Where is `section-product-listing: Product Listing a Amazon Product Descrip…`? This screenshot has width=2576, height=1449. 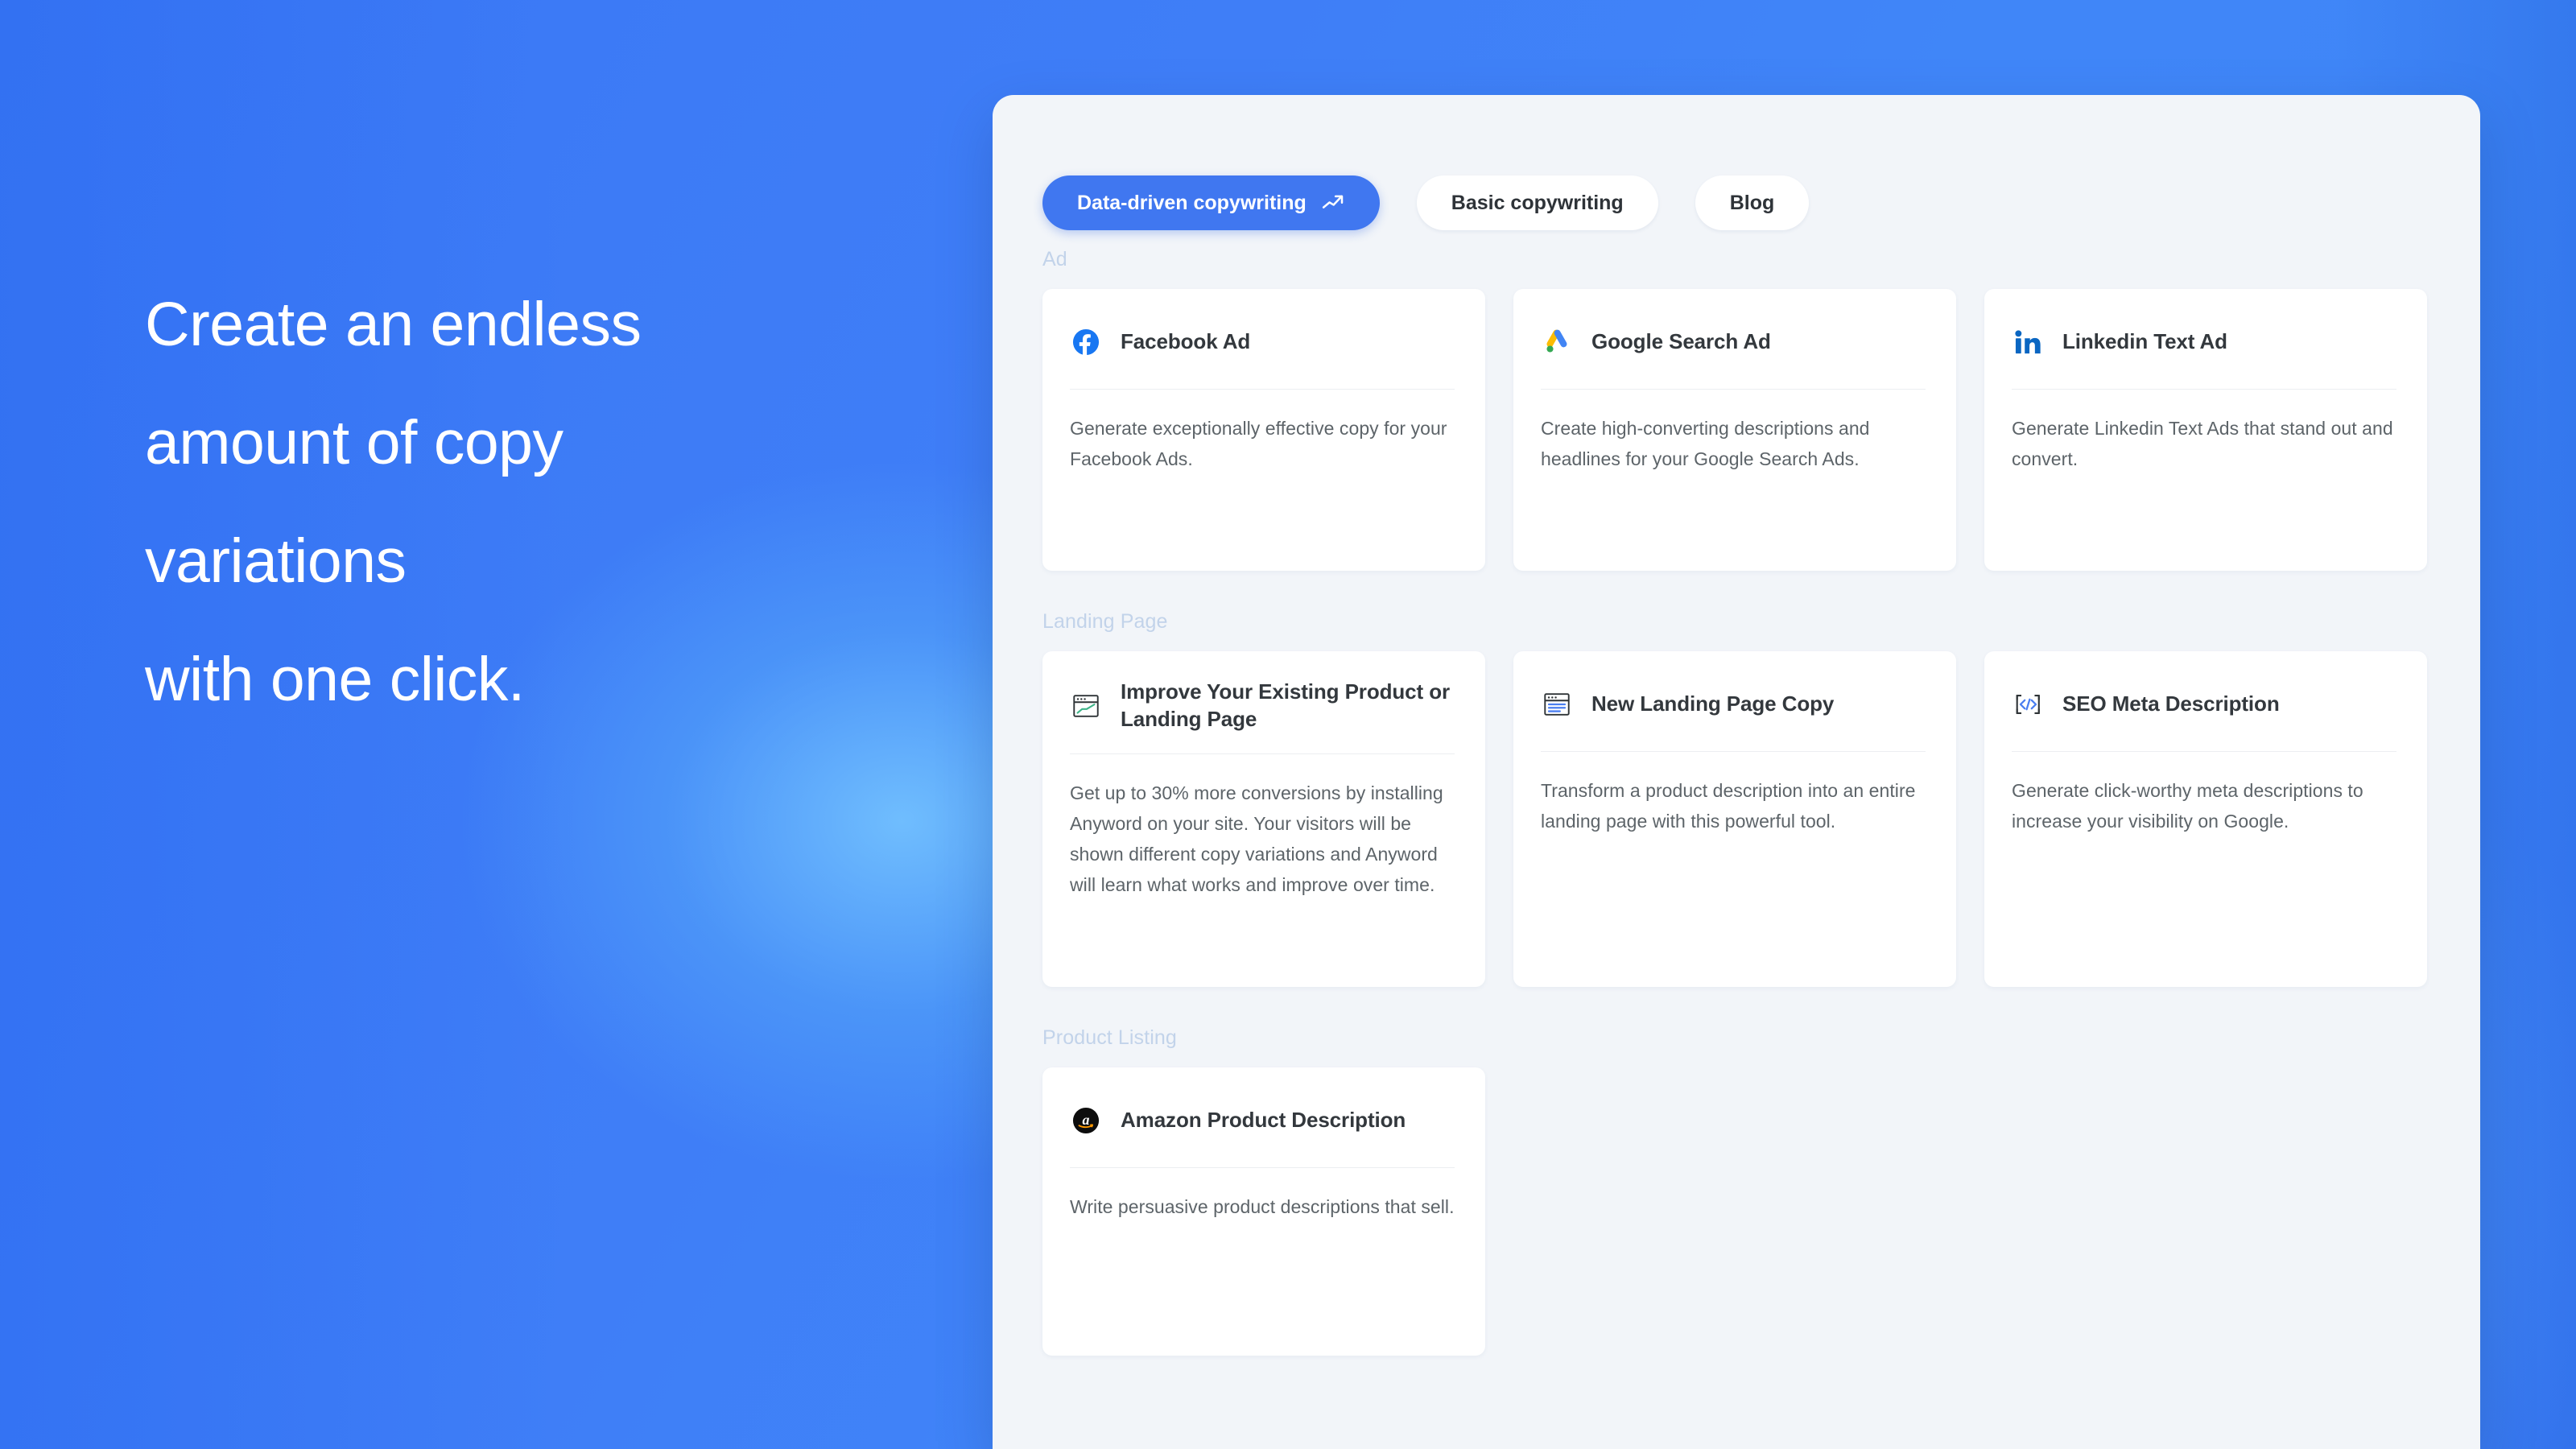
section-product-listing: Product Listing a Amazon Product Descrip… is located at coordinates (1726, 1191).